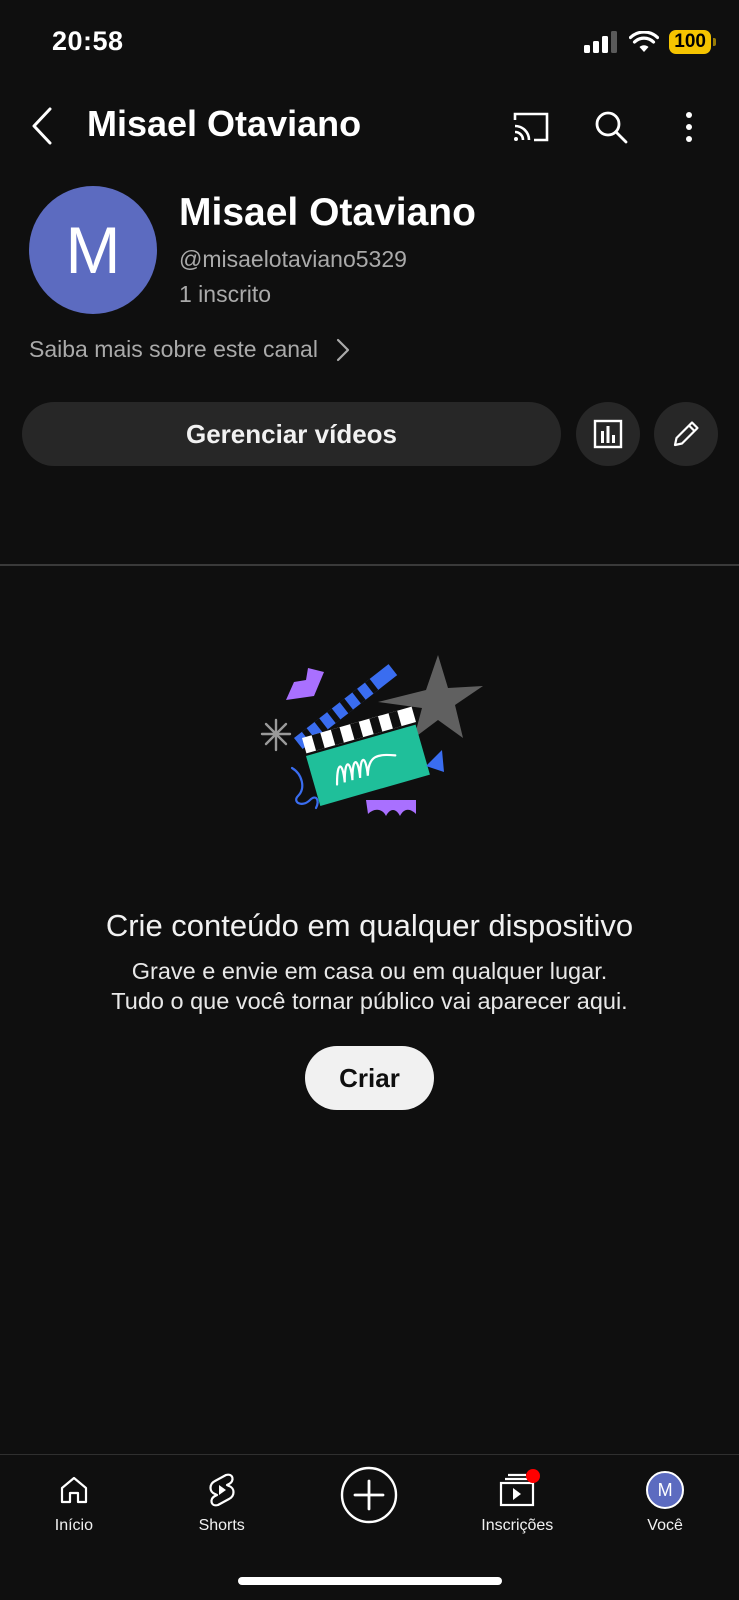  Describe the element at coordinates (73, 1490) in the screenshot. I see `home-icon` at that location.